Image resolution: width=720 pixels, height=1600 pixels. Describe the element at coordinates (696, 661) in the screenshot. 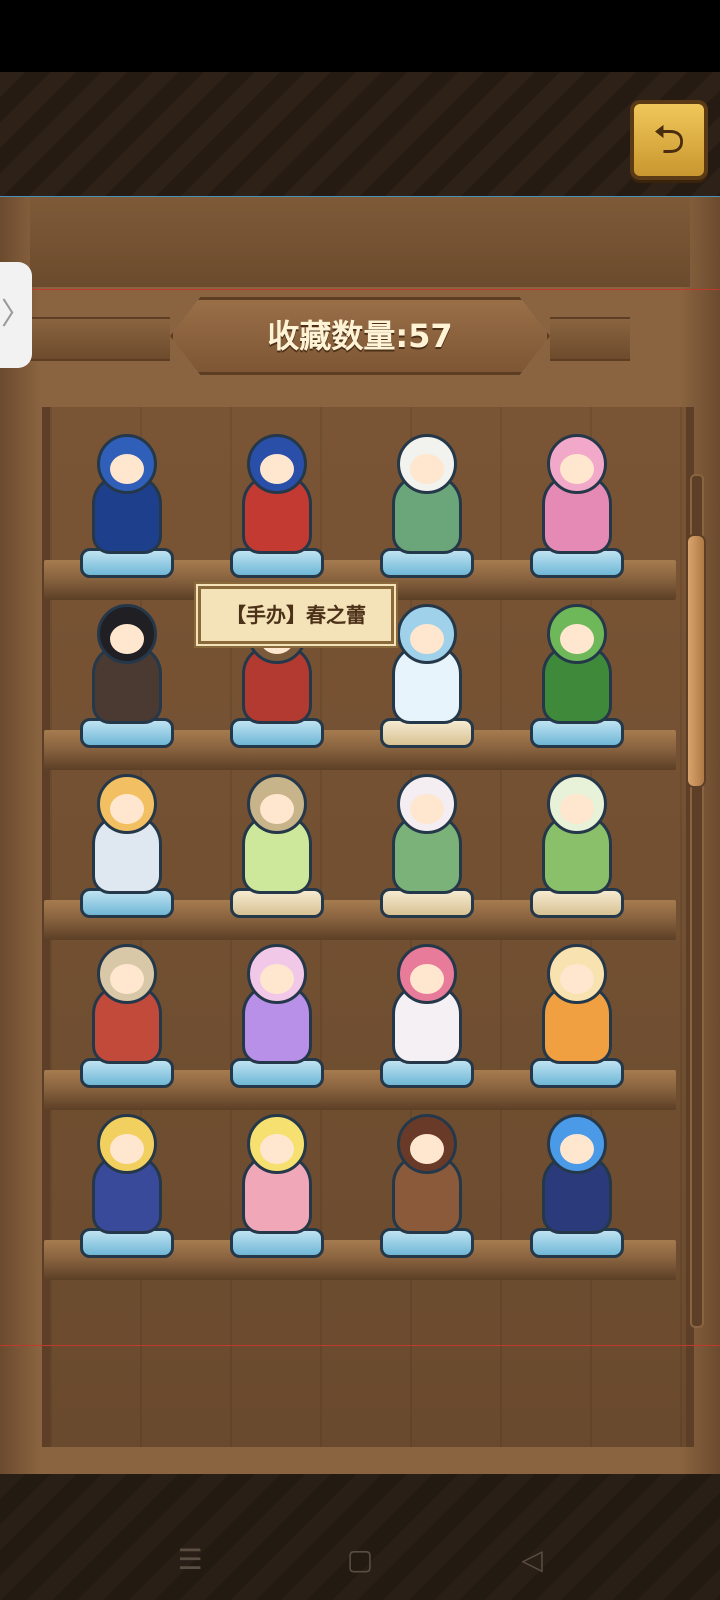

I see `scrollbar-thumb` at that location.